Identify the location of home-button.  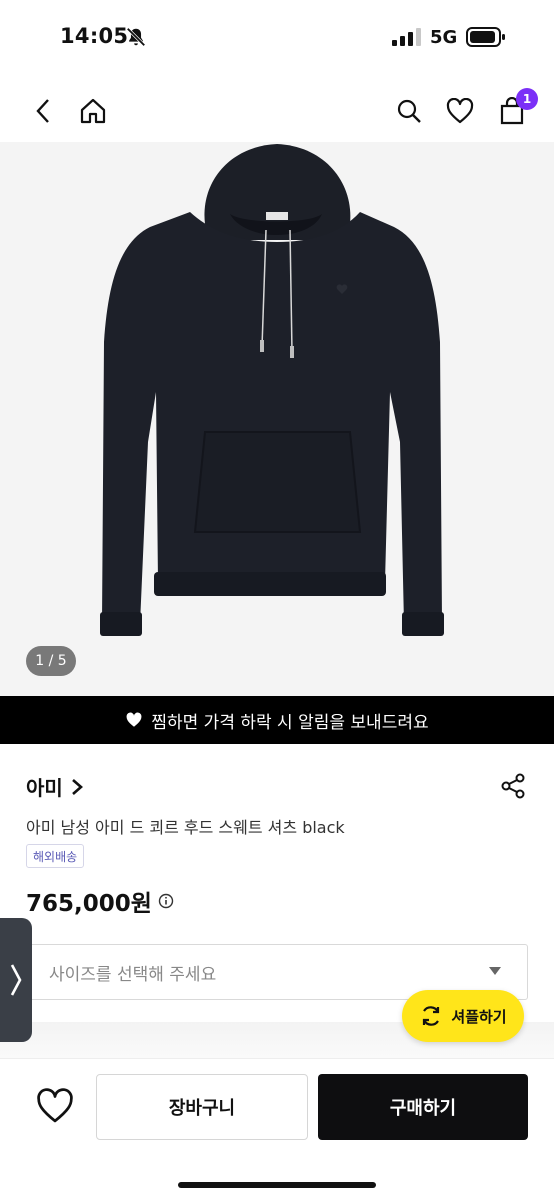
(93, 111).